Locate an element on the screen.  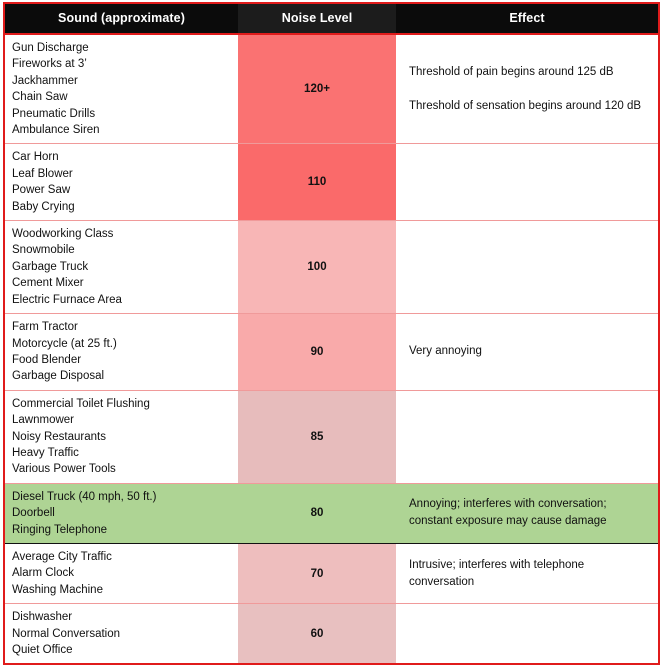
sound-item: Ringing Telephone is located at coordinates (60, 529).